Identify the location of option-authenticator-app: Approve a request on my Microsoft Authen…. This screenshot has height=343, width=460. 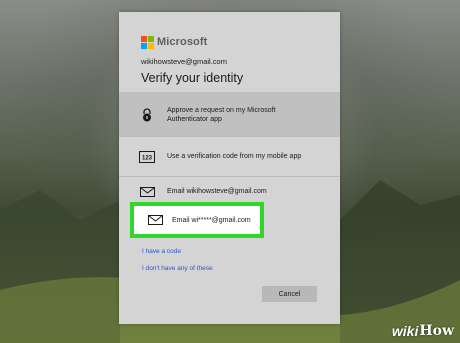
(229, 114).